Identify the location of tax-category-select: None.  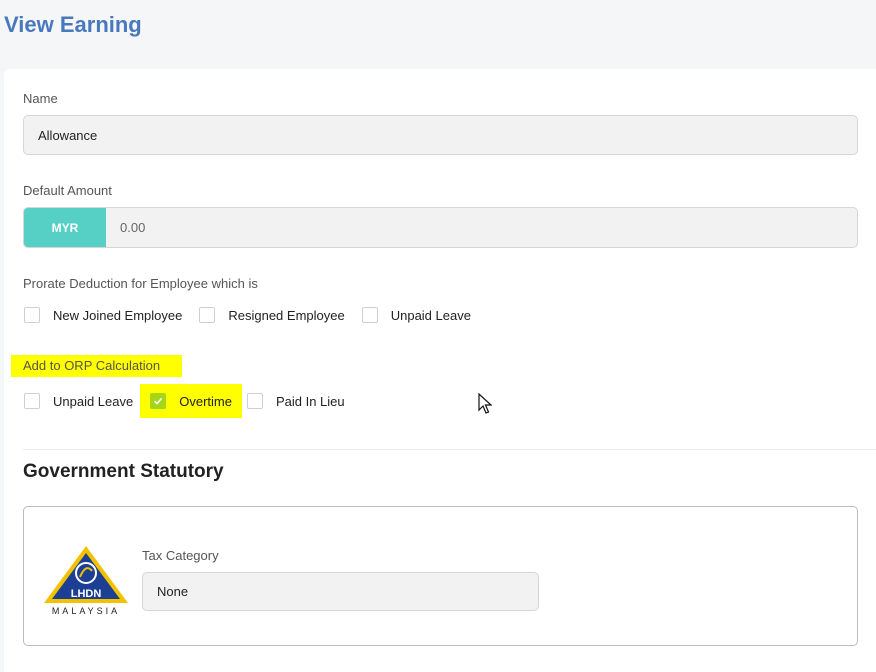
(340, 591).